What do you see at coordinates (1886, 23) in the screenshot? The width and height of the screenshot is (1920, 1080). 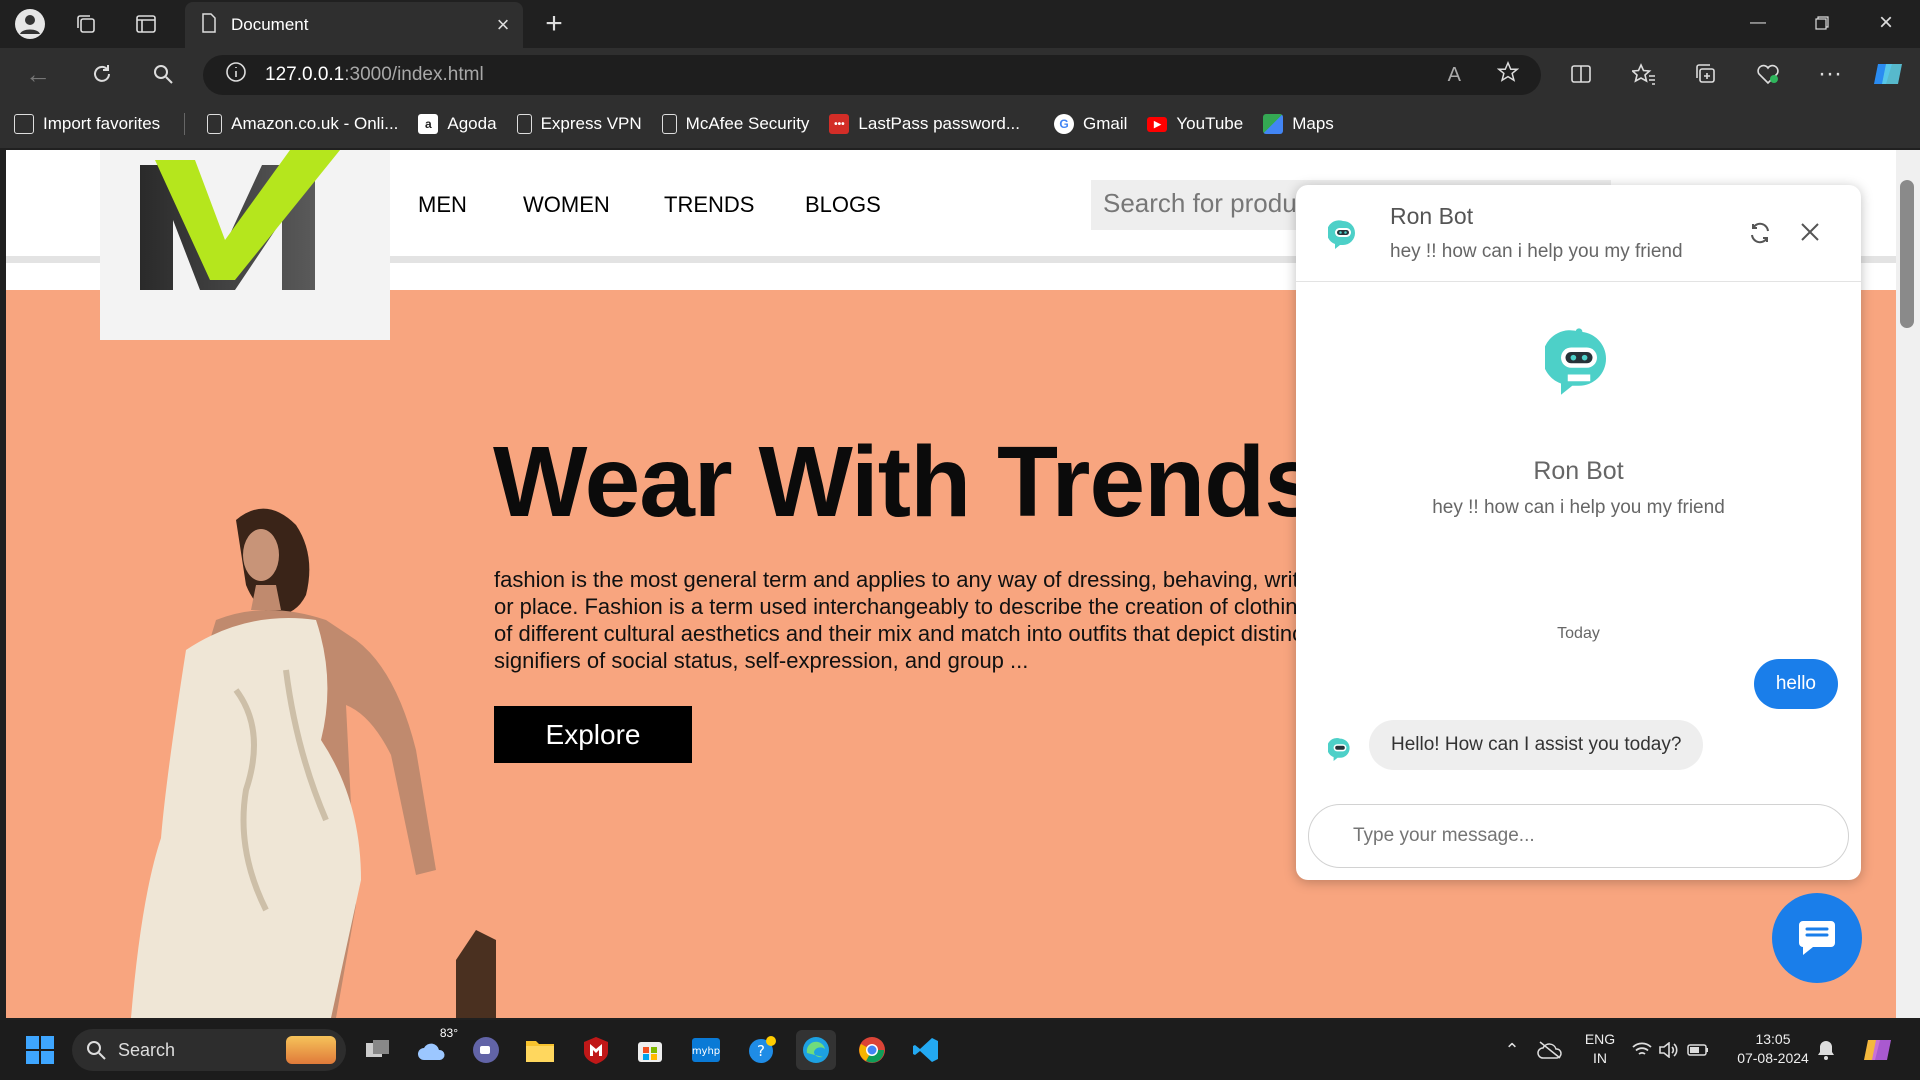 I see `close-window-icon: ×` at bounding box center [1886, 23].